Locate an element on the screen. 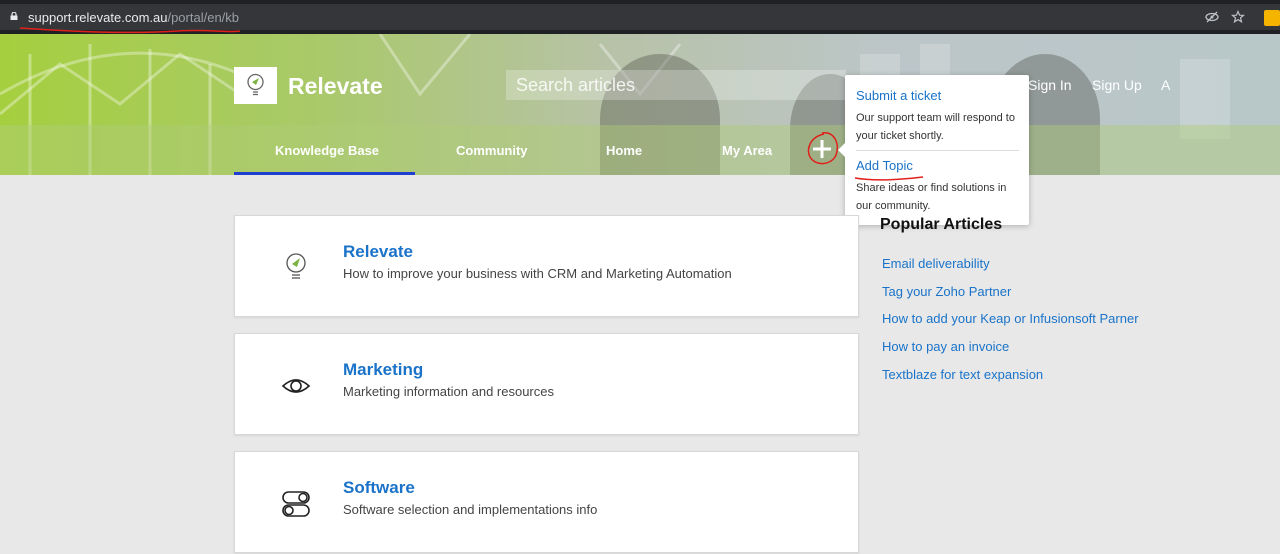 The width and height of the screenshot is (1280, 554). logo is located at coordinates (255, 85).